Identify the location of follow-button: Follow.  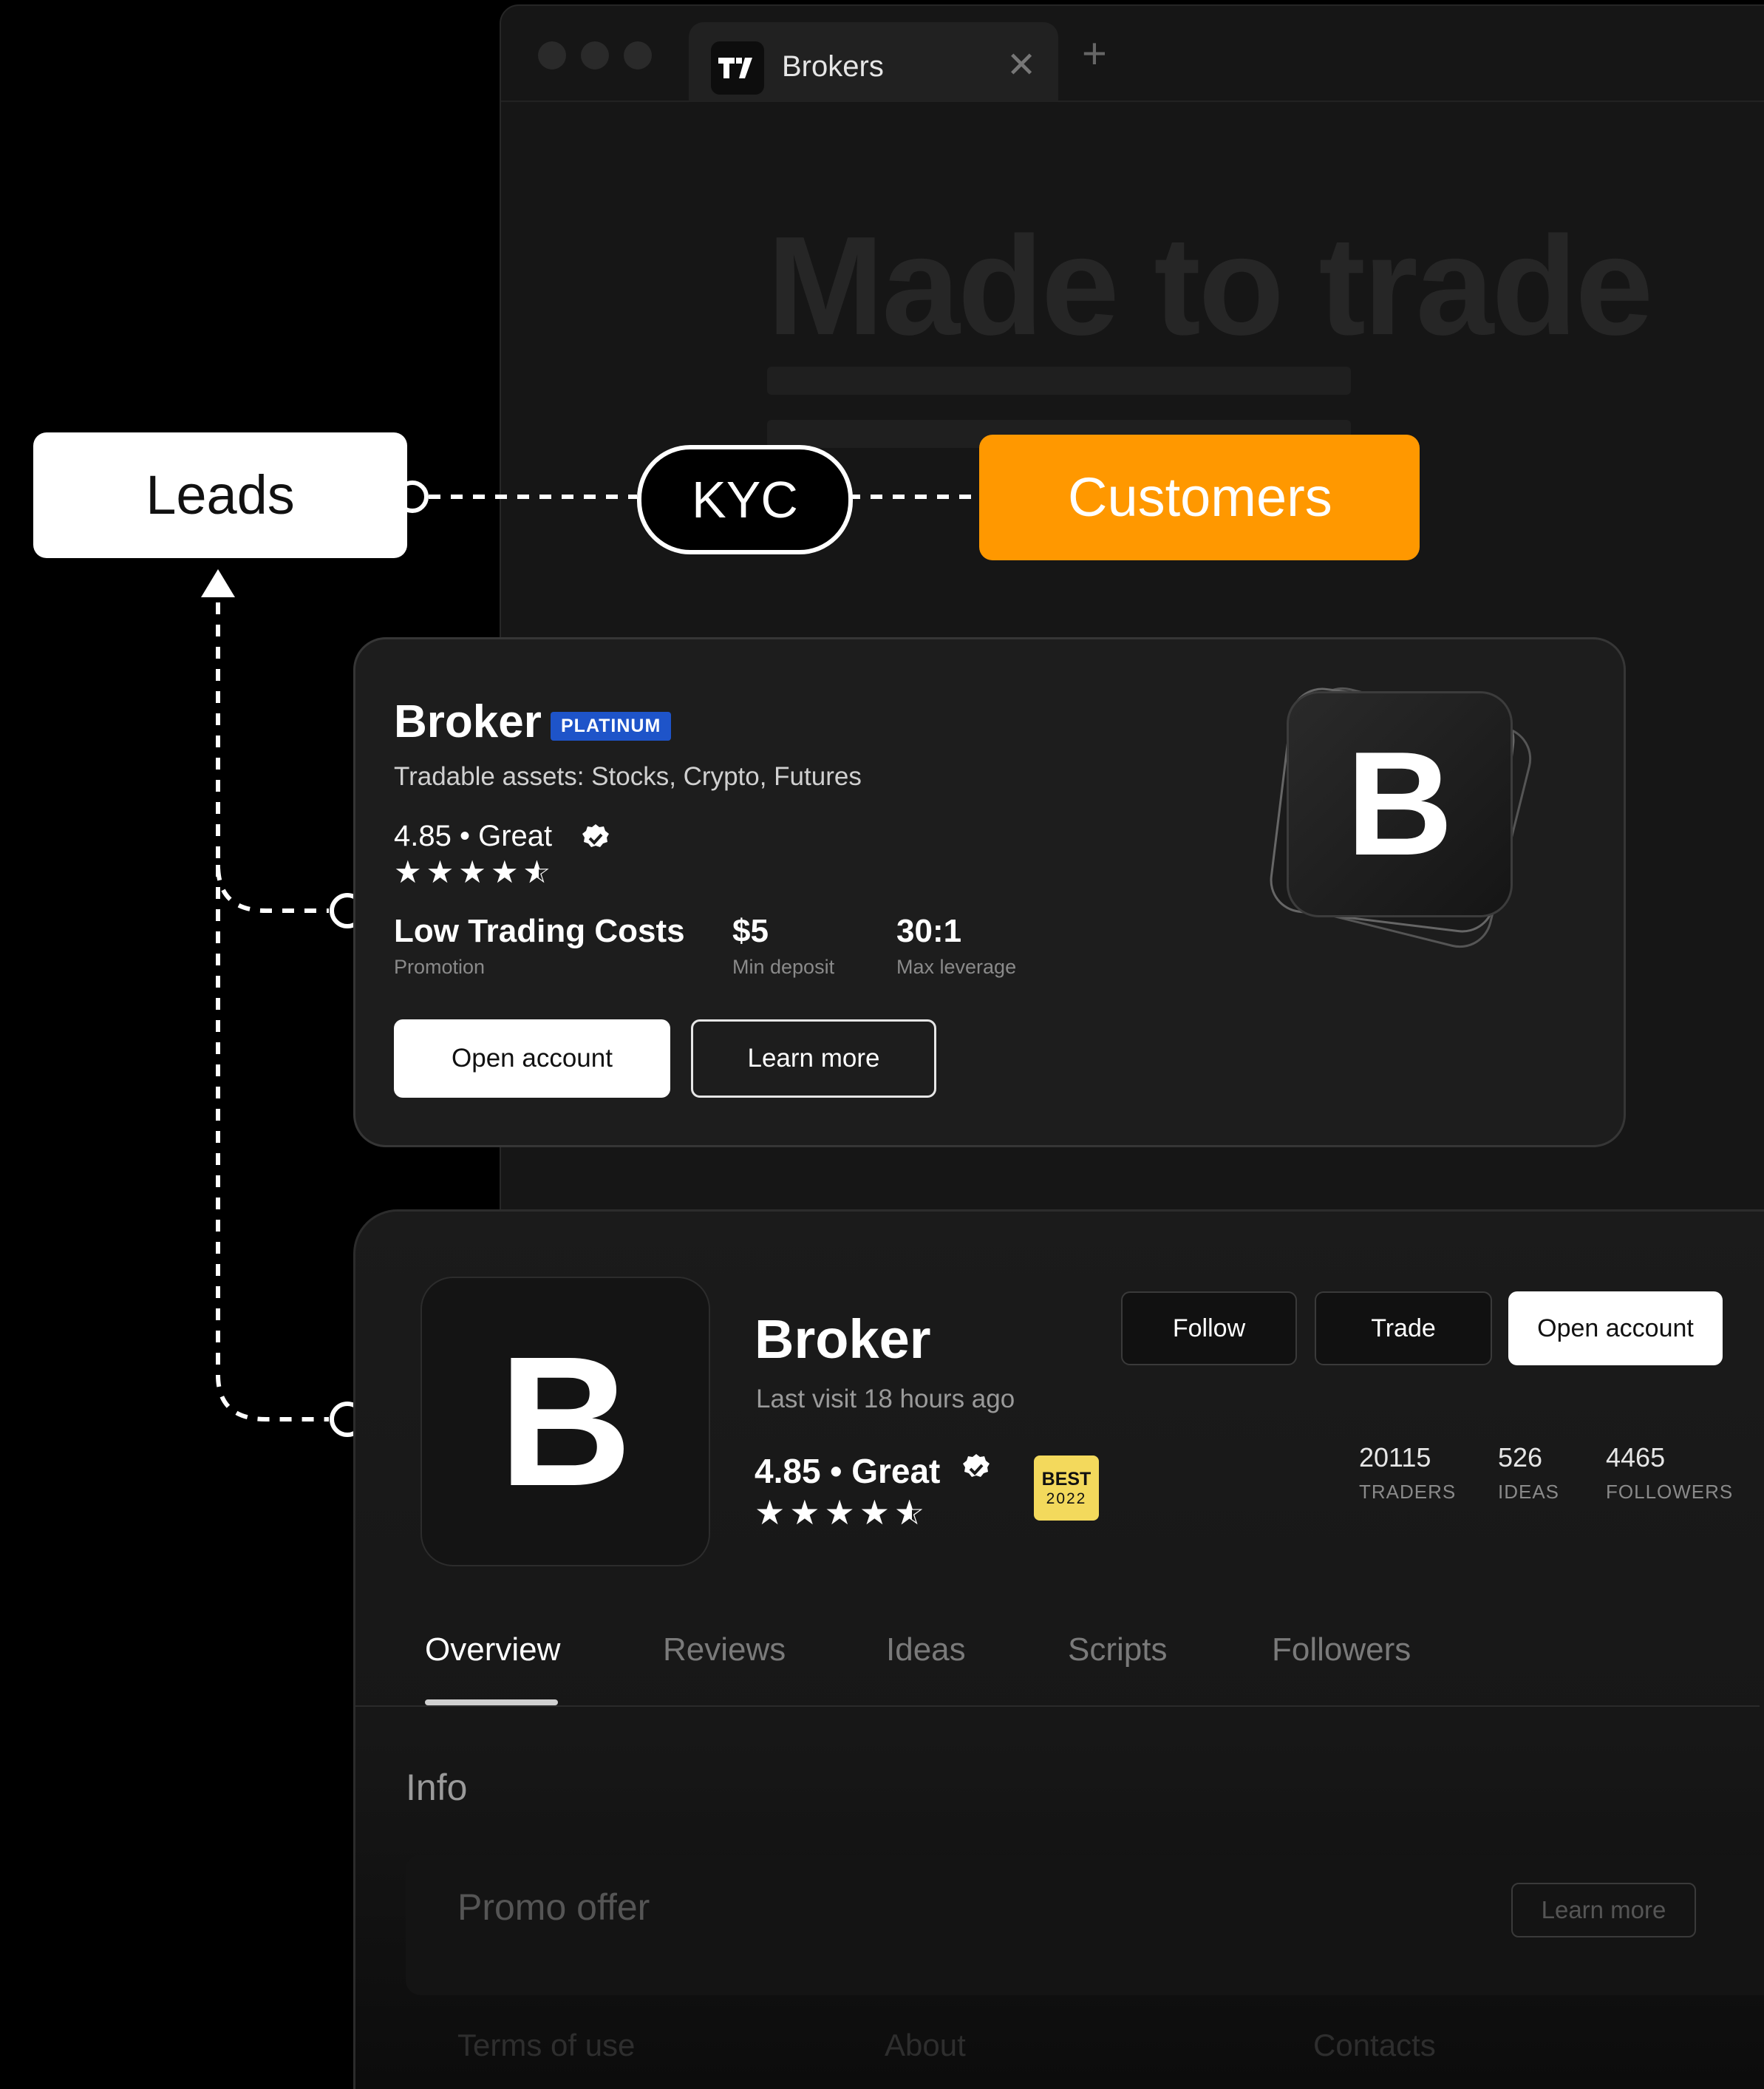
(1209, 1328).